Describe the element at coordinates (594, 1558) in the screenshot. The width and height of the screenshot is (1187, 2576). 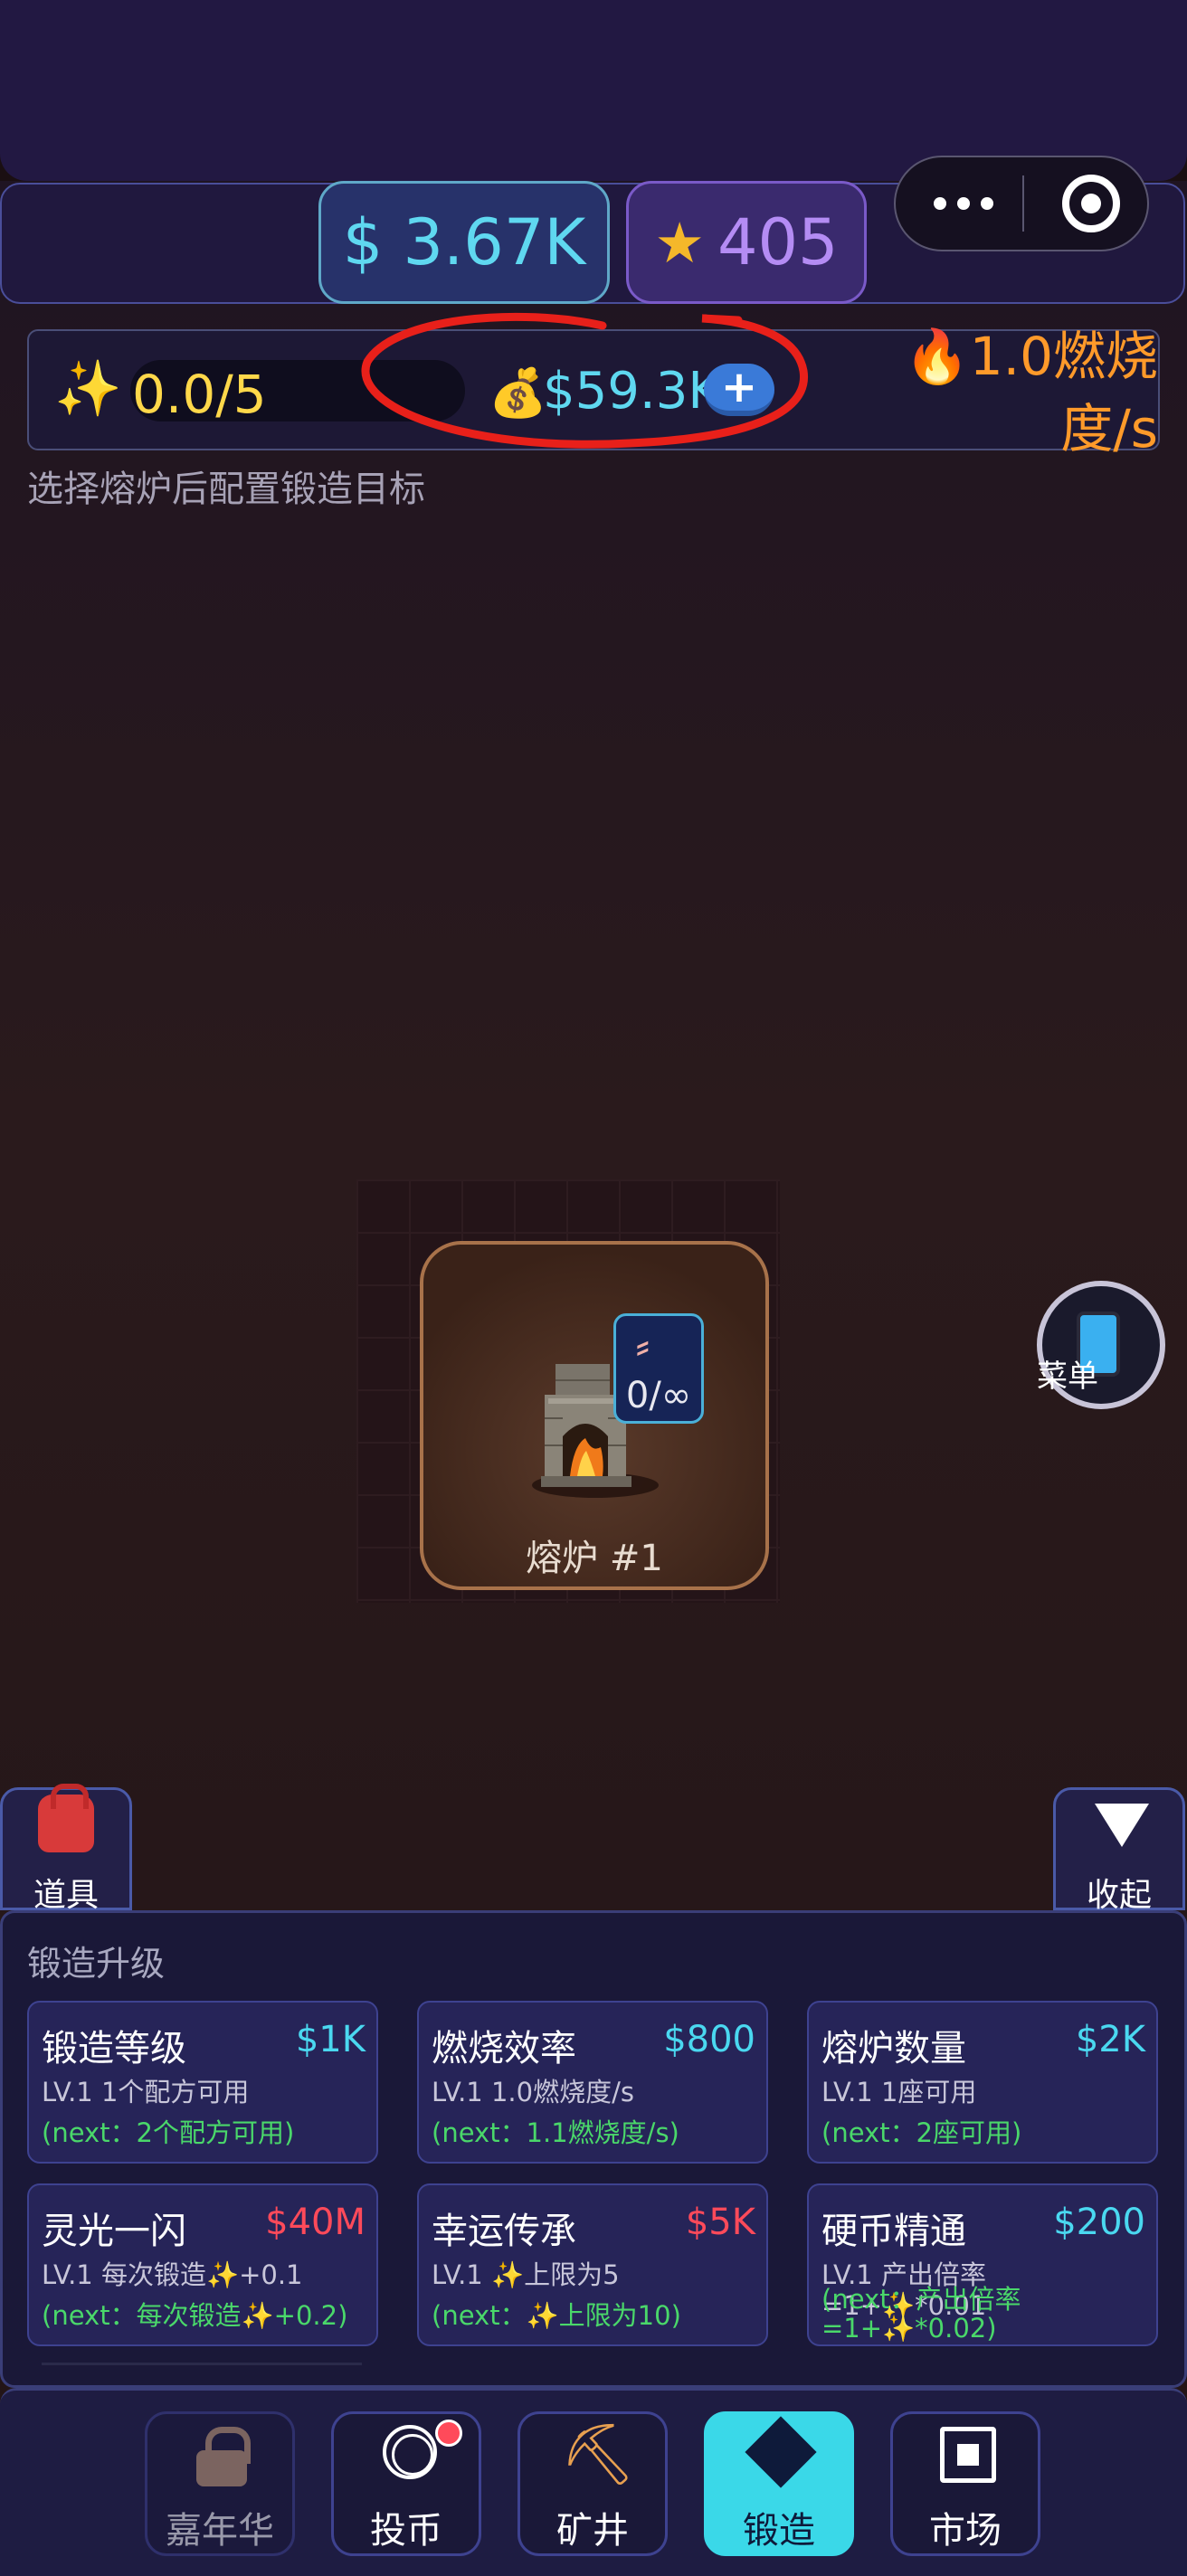
I see `furnace-label: 熔炉 #1` at that location.